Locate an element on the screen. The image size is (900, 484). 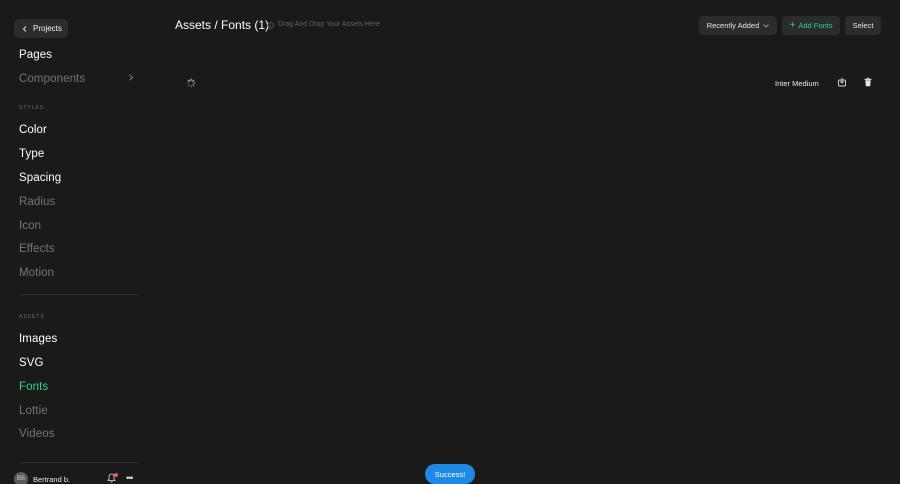
sidebar-item-color: Color is located at coordinates (33, 130).